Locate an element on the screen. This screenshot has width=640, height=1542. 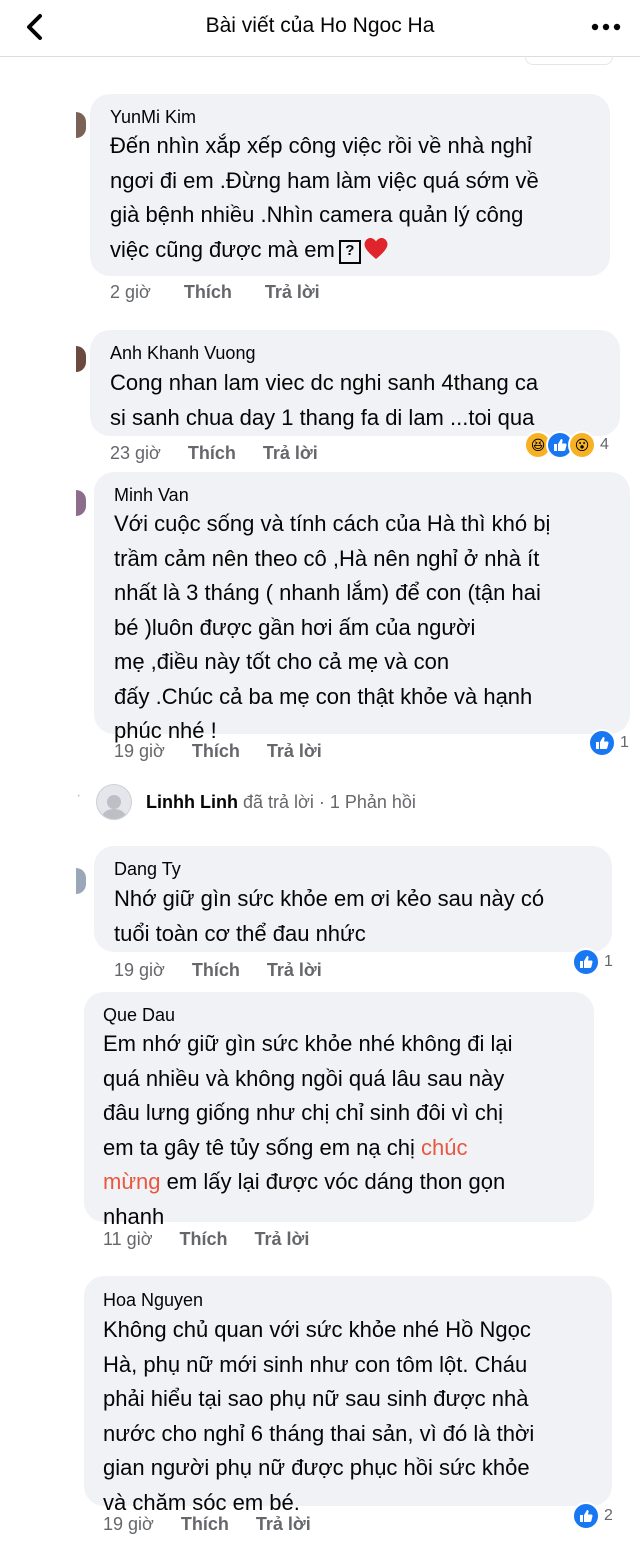
reply-action: đã trả lời is located at coordinates (278, 801).